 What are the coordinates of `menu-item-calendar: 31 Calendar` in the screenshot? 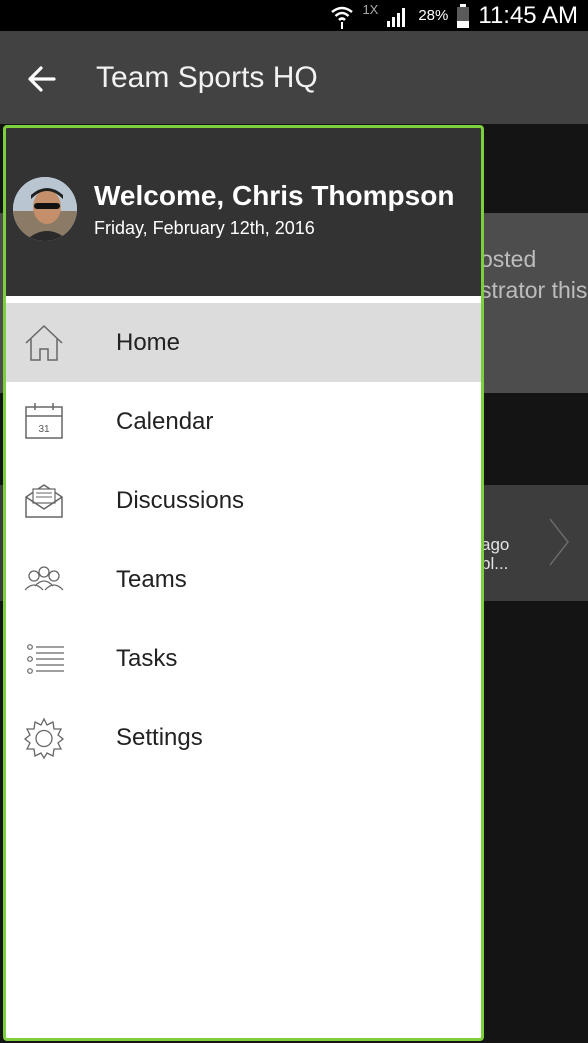 It's located at (243, 421).